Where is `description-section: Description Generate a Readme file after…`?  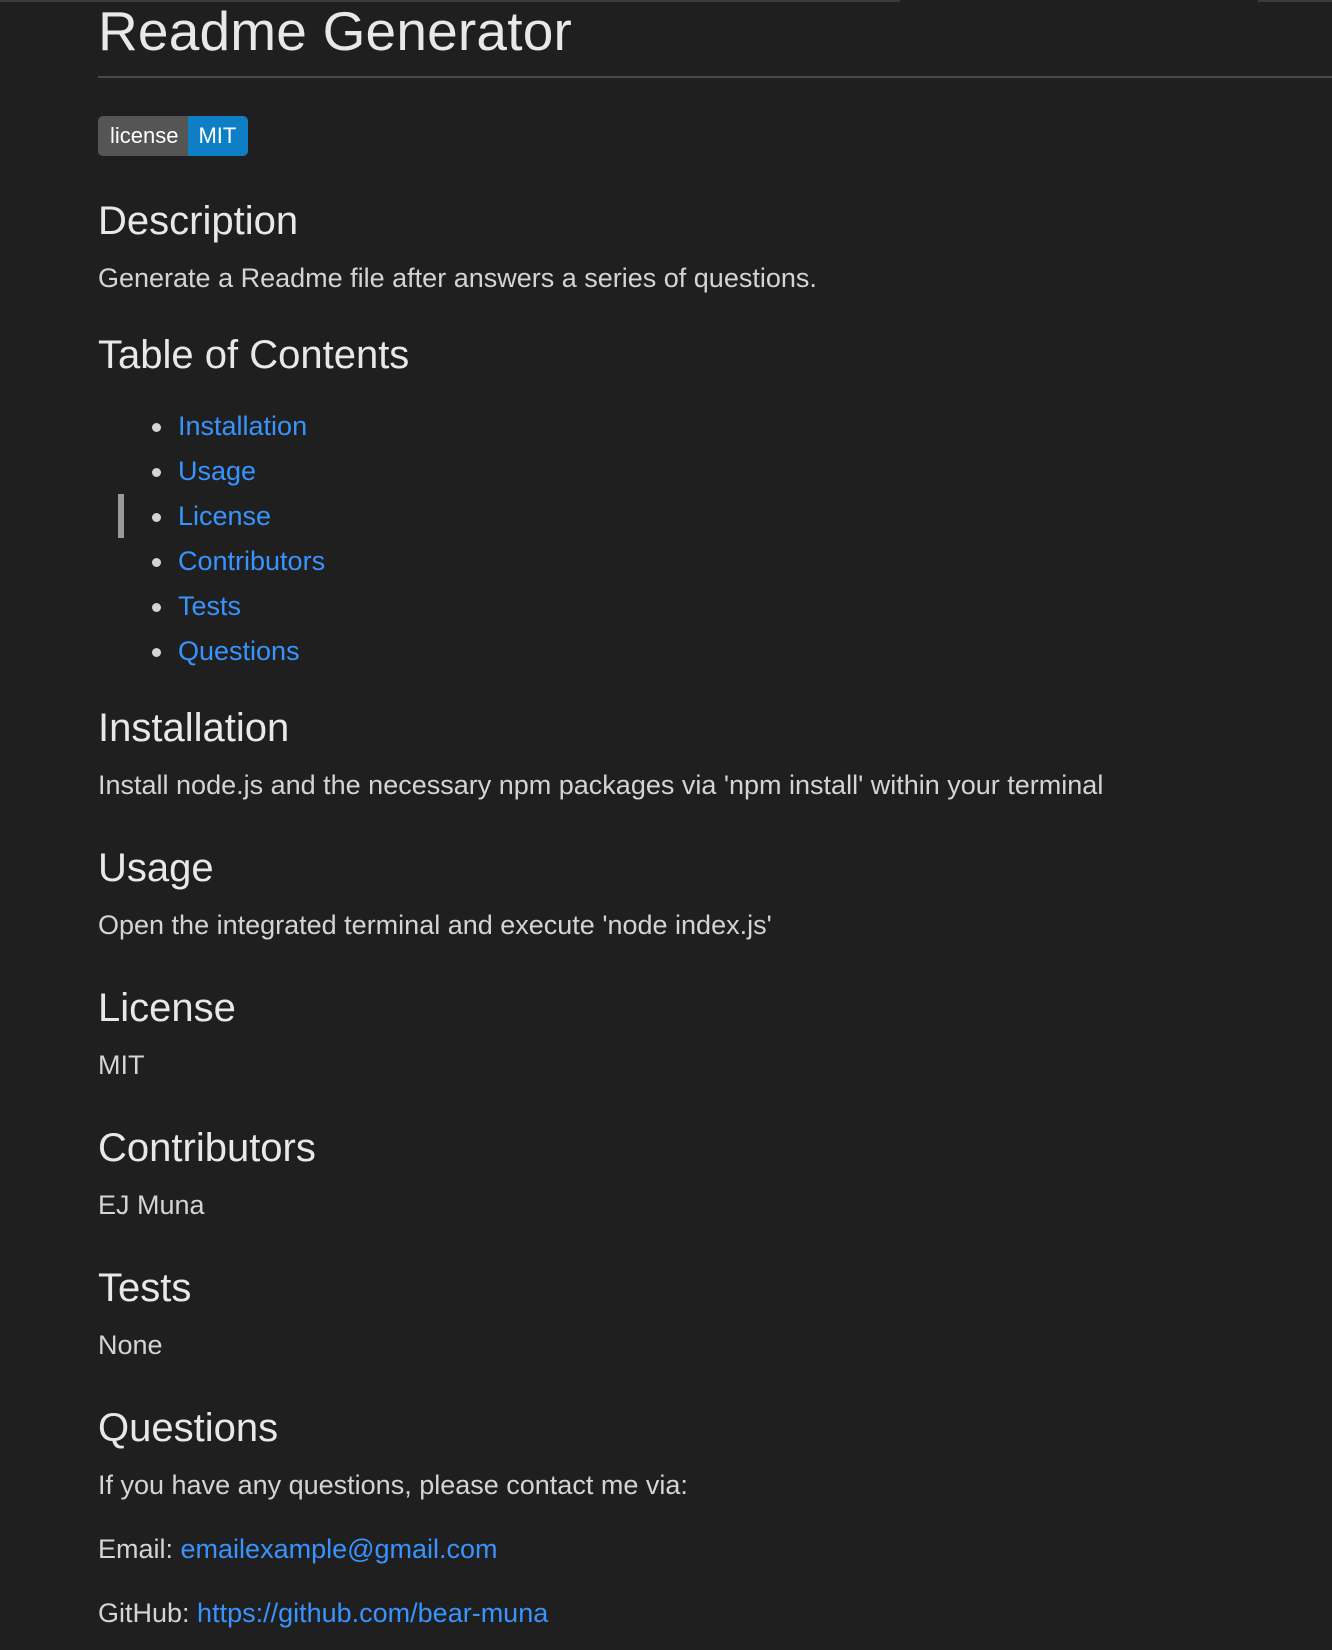
description-section: Description Generate a Readme file after… is located at coordinates (457, 246).